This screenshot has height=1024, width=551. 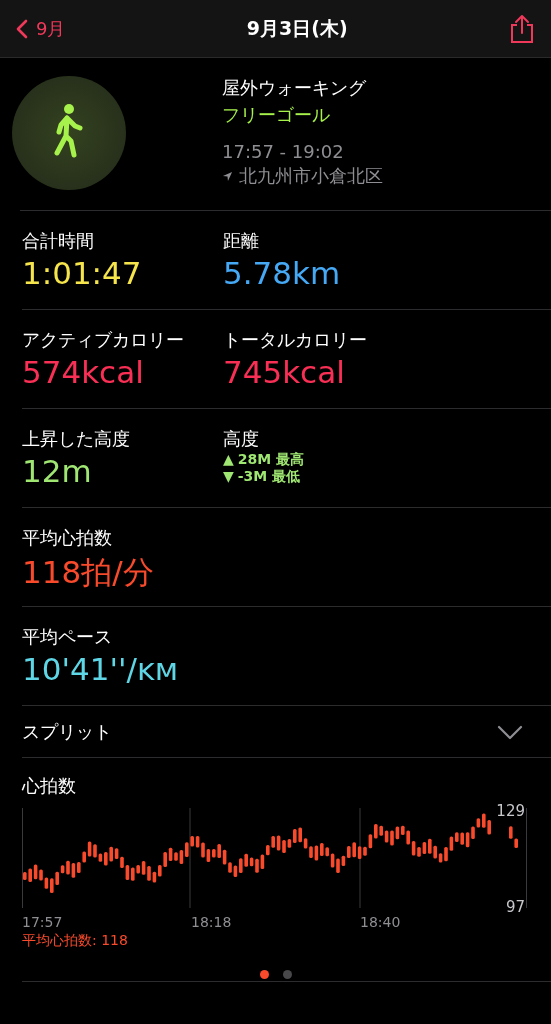 What do you see at coordinates (67, 538) in the screenshot?
I see `metric-label: 平均心拍数` at bounding box center [67, 538].